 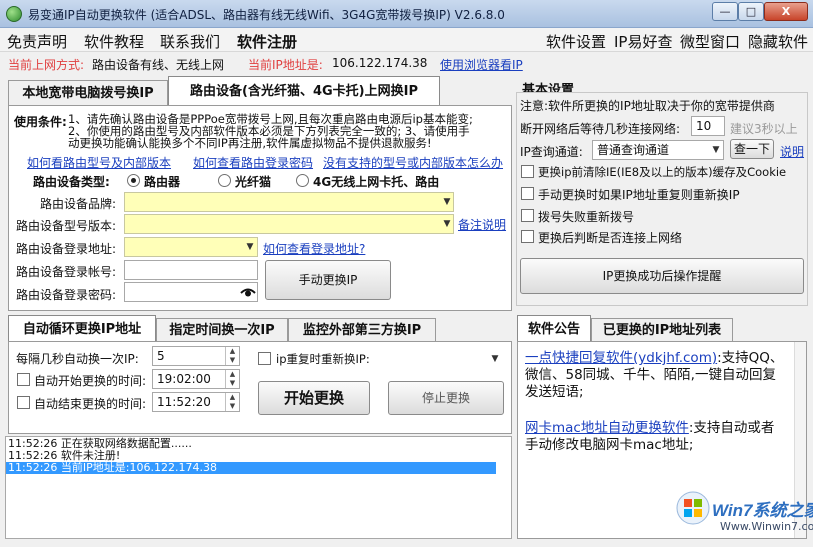 What do you see at coordinates (576, 41) in the screenshot?
I see `menu-settings: 软件设置` at bounding box center [576, 41].